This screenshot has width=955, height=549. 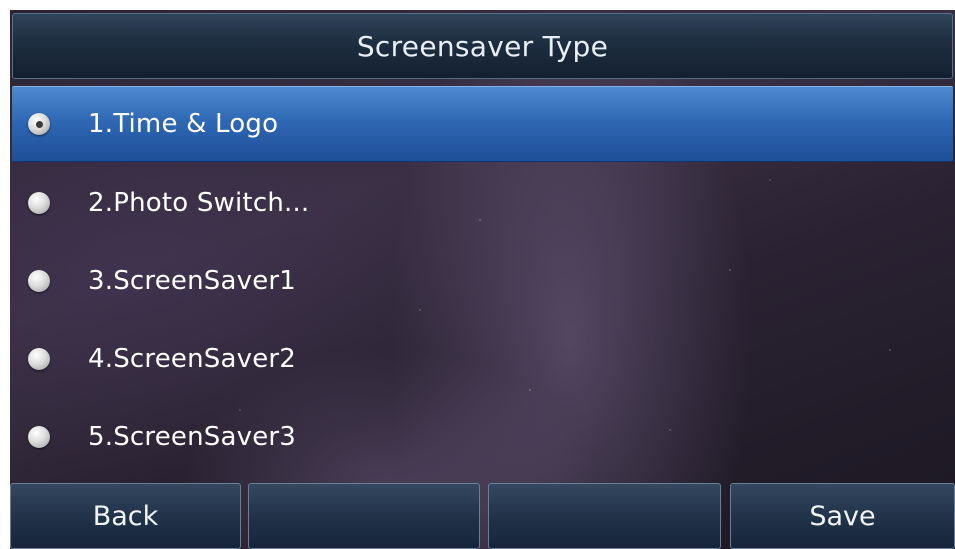 I want to click on save-button: Save, so click(x=842, y=516).